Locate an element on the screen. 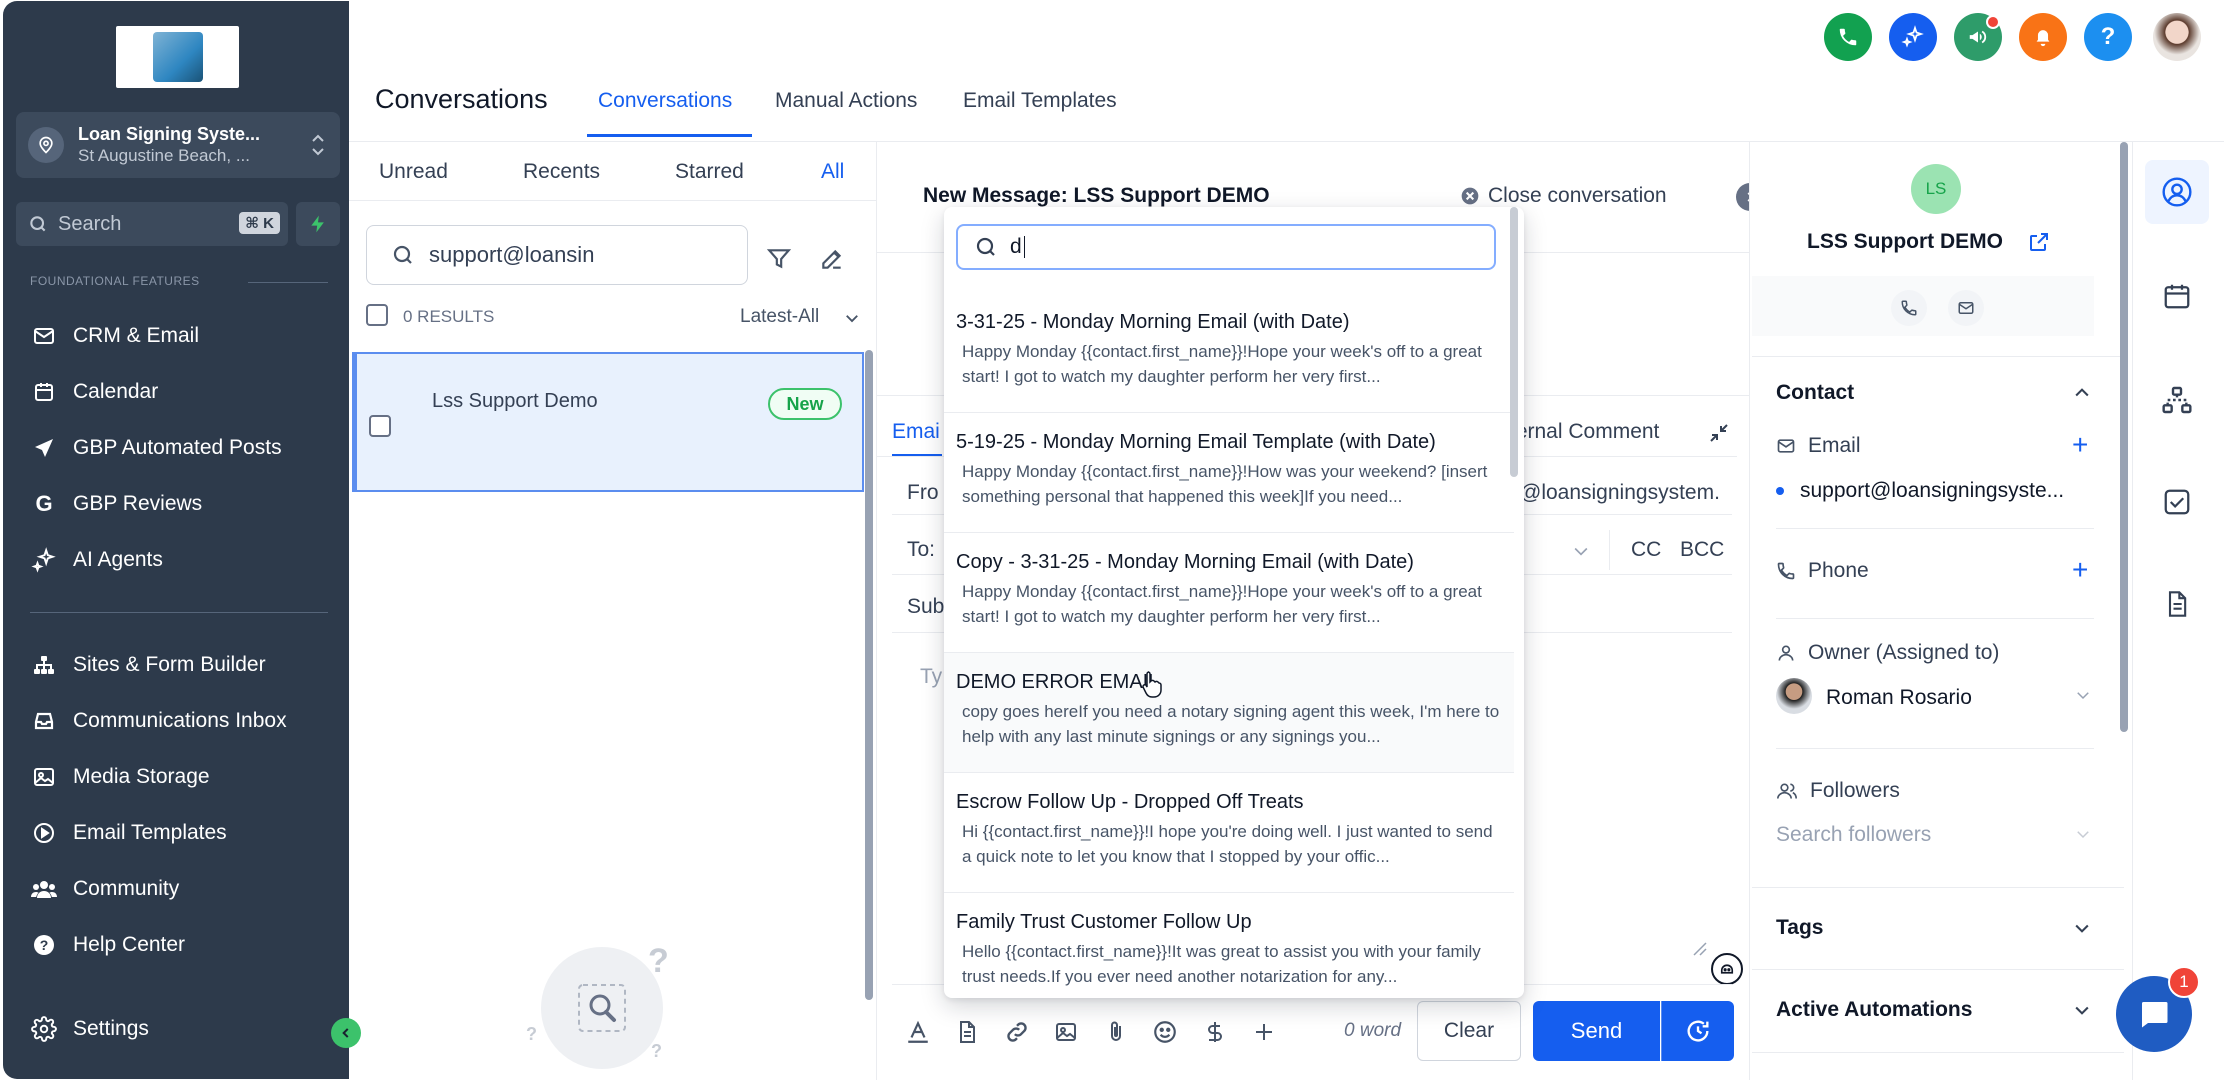  tab-conversations: Conversations is located at coordinates (665, 101).